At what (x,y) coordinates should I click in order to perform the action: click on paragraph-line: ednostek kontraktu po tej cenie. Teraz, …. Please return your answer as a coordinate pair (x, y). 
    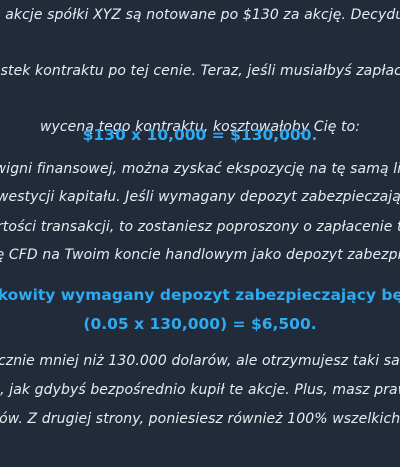
    Looking at the image, I should click on (200, 71).